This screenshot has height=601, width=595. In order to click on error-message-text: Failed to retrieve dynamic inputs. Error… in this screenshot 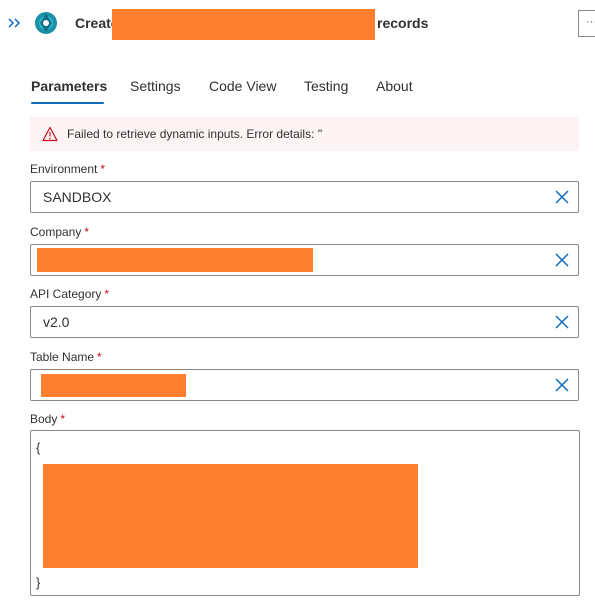, I will do `click(195, 134)`.